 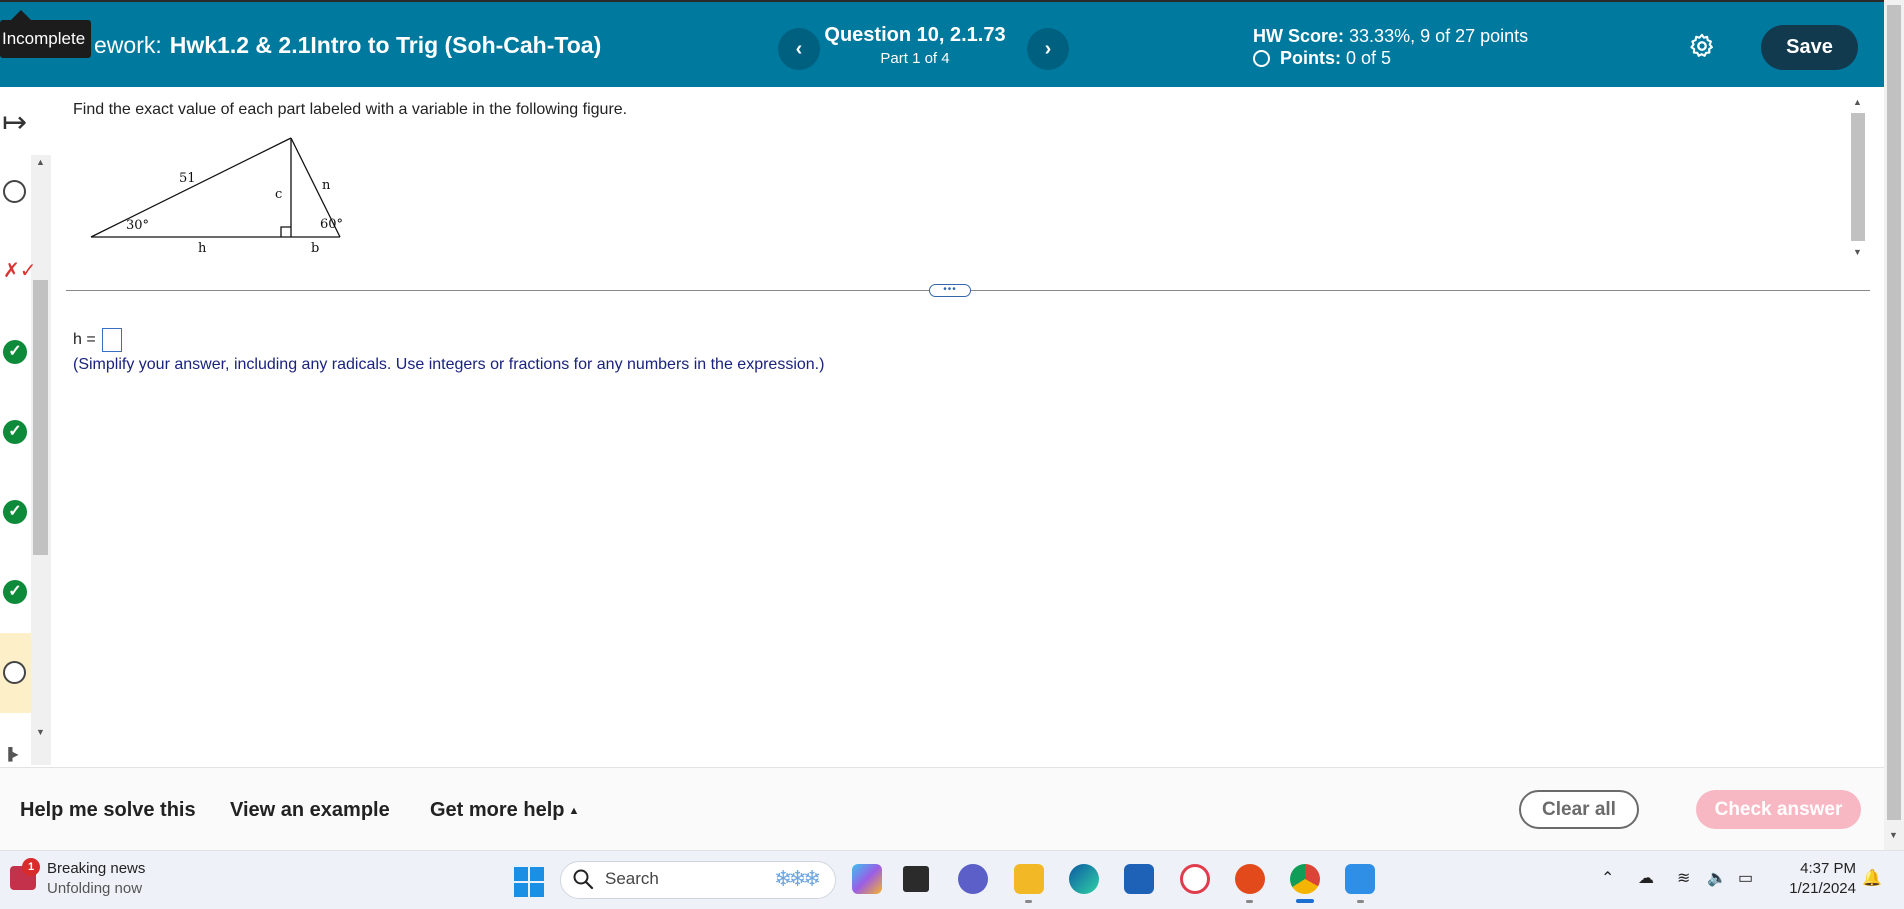 I want to click on search-icon, so click(x=583, y=879).